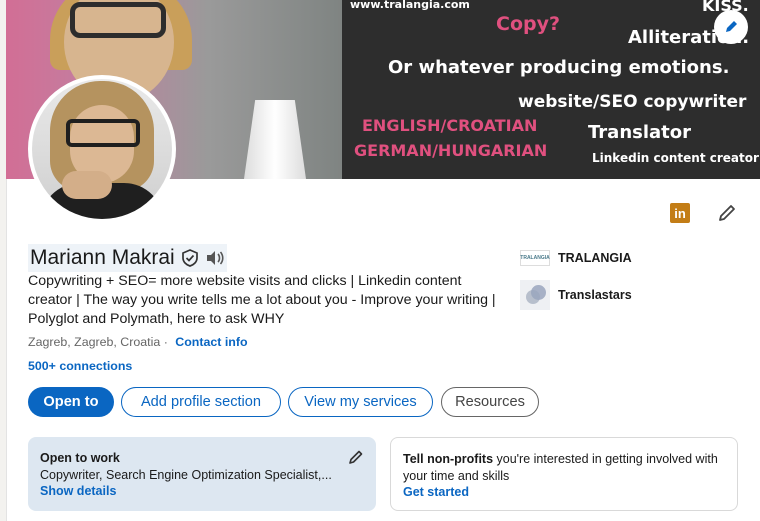 Image resolution: width=760 pixels, height=521 pixels. What do you see at coordinates (102, 149) in the screenshot?
I see `profile-avatar` at bounding box center [102, 149].